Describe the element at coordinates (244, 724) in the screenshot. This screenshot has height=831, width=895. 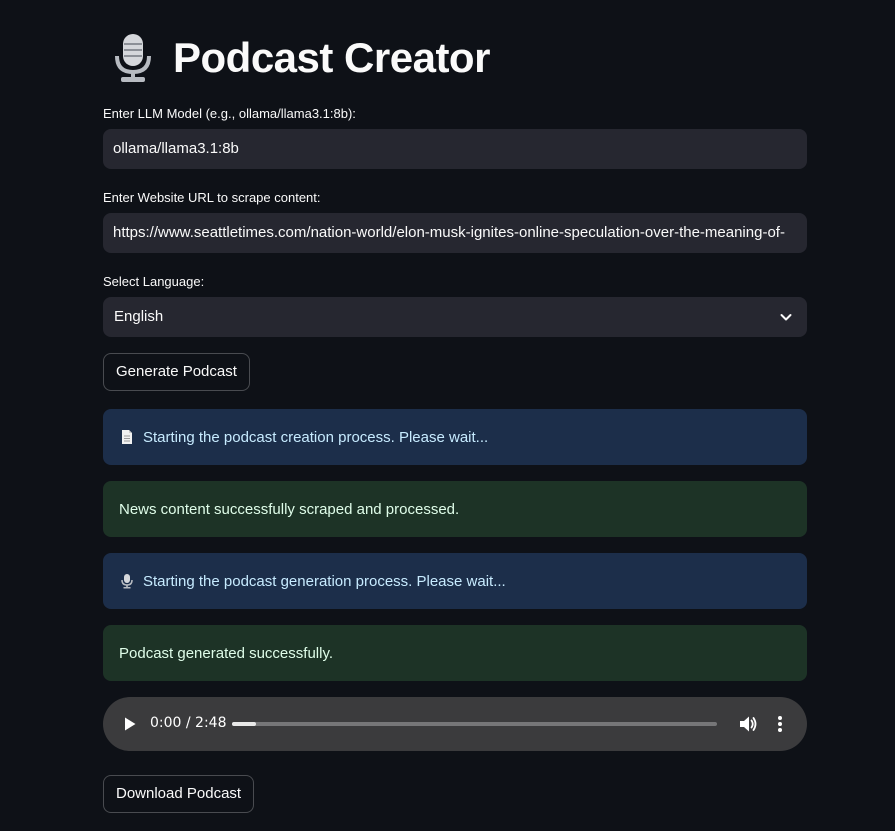
I see `audio-progress` at that location.